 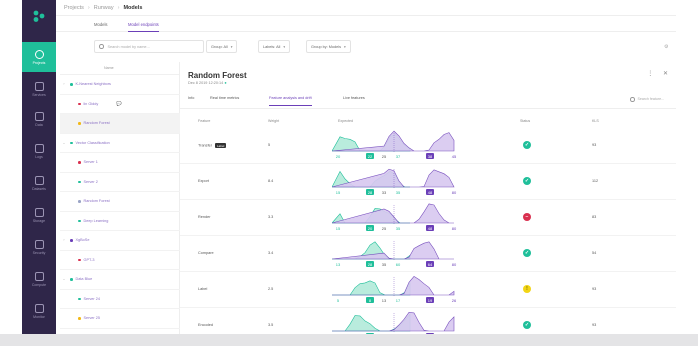 I want to click on sidebar-item-storage: Storage, so click(x=39, y=215).